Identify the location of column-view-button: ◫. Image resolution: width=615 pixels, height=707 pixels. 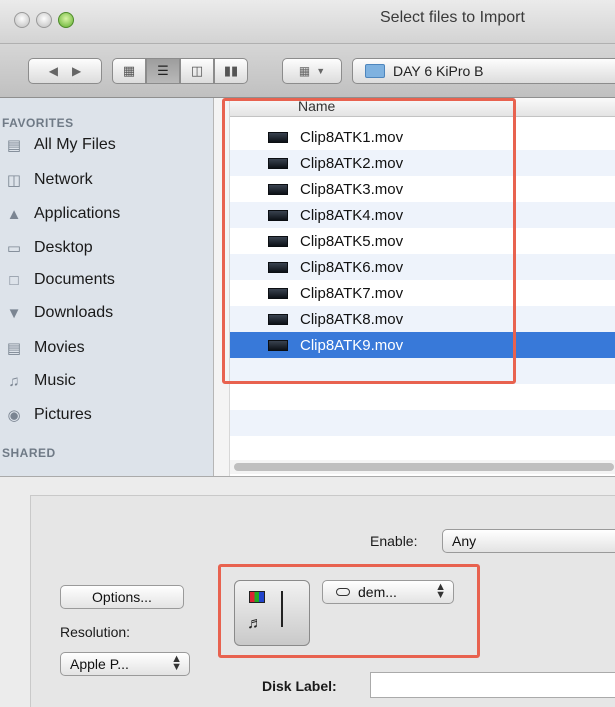
(197, 71).